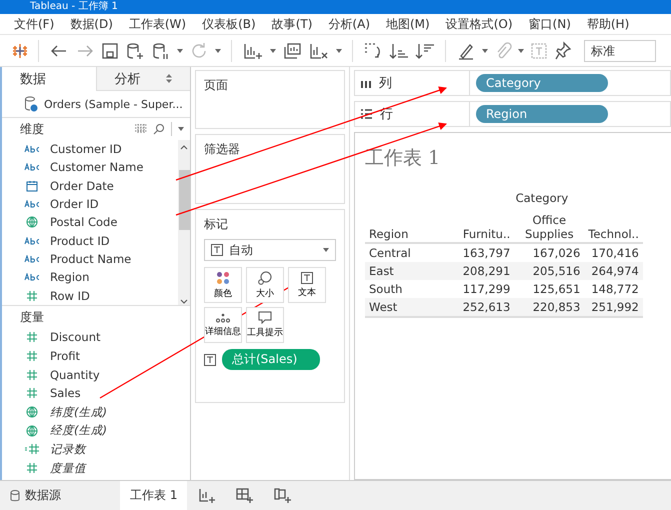  Describe the element at coordinates (244, 496) in the screenshot. I see `new-dashboard-icon` at that location.